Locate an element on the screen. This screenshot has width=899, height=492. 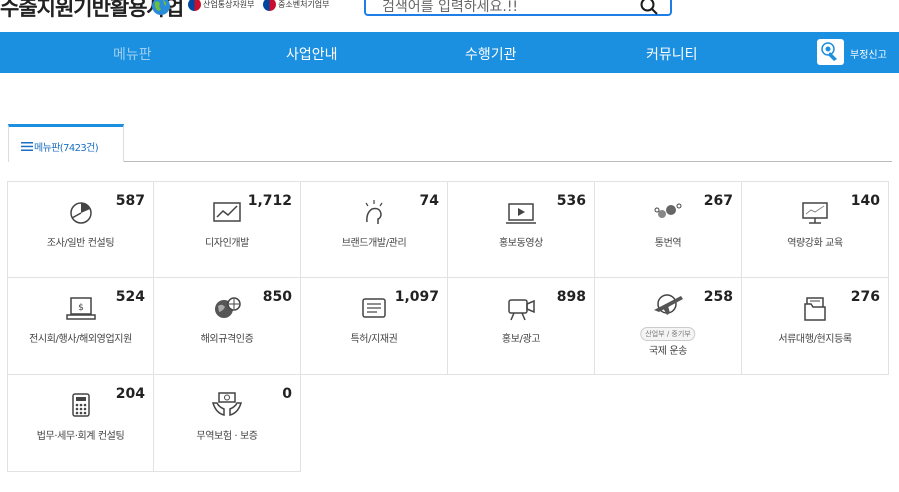
advertising-icon is located at coordinates (521, 310).